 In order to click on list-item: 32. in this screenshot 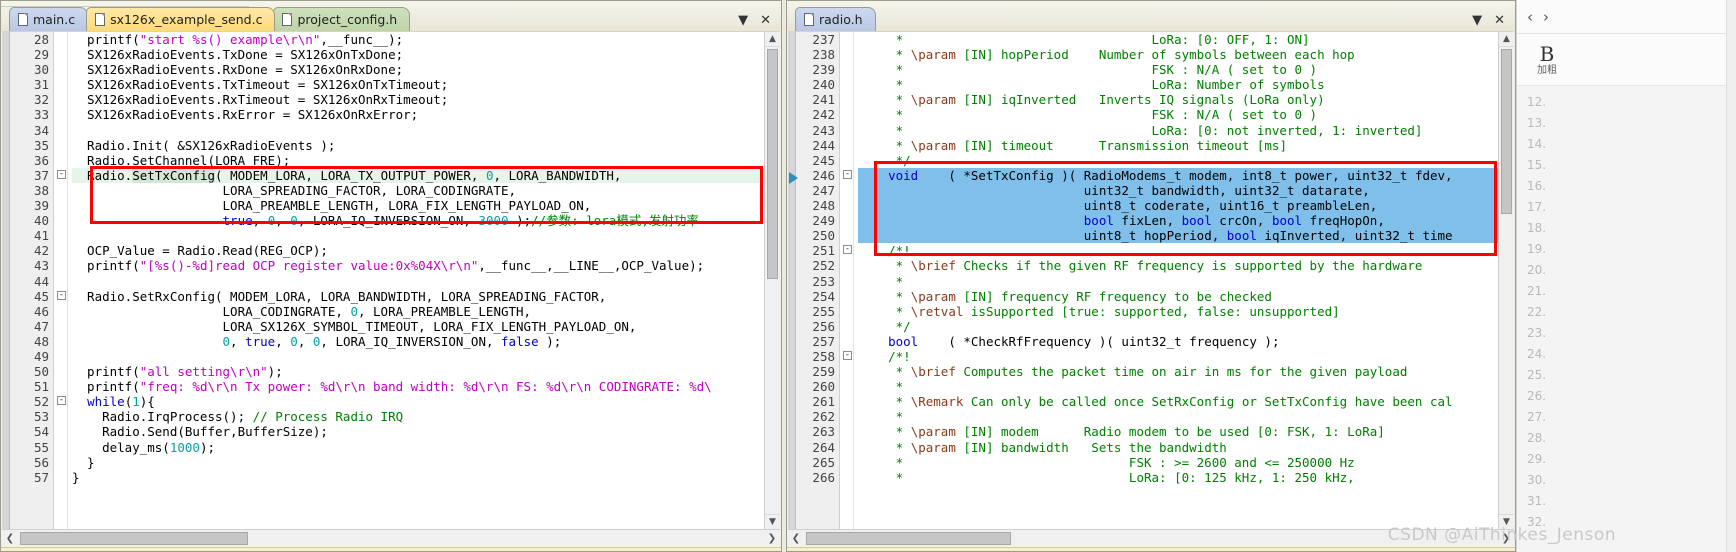, I will do `click(1631, 522)`.